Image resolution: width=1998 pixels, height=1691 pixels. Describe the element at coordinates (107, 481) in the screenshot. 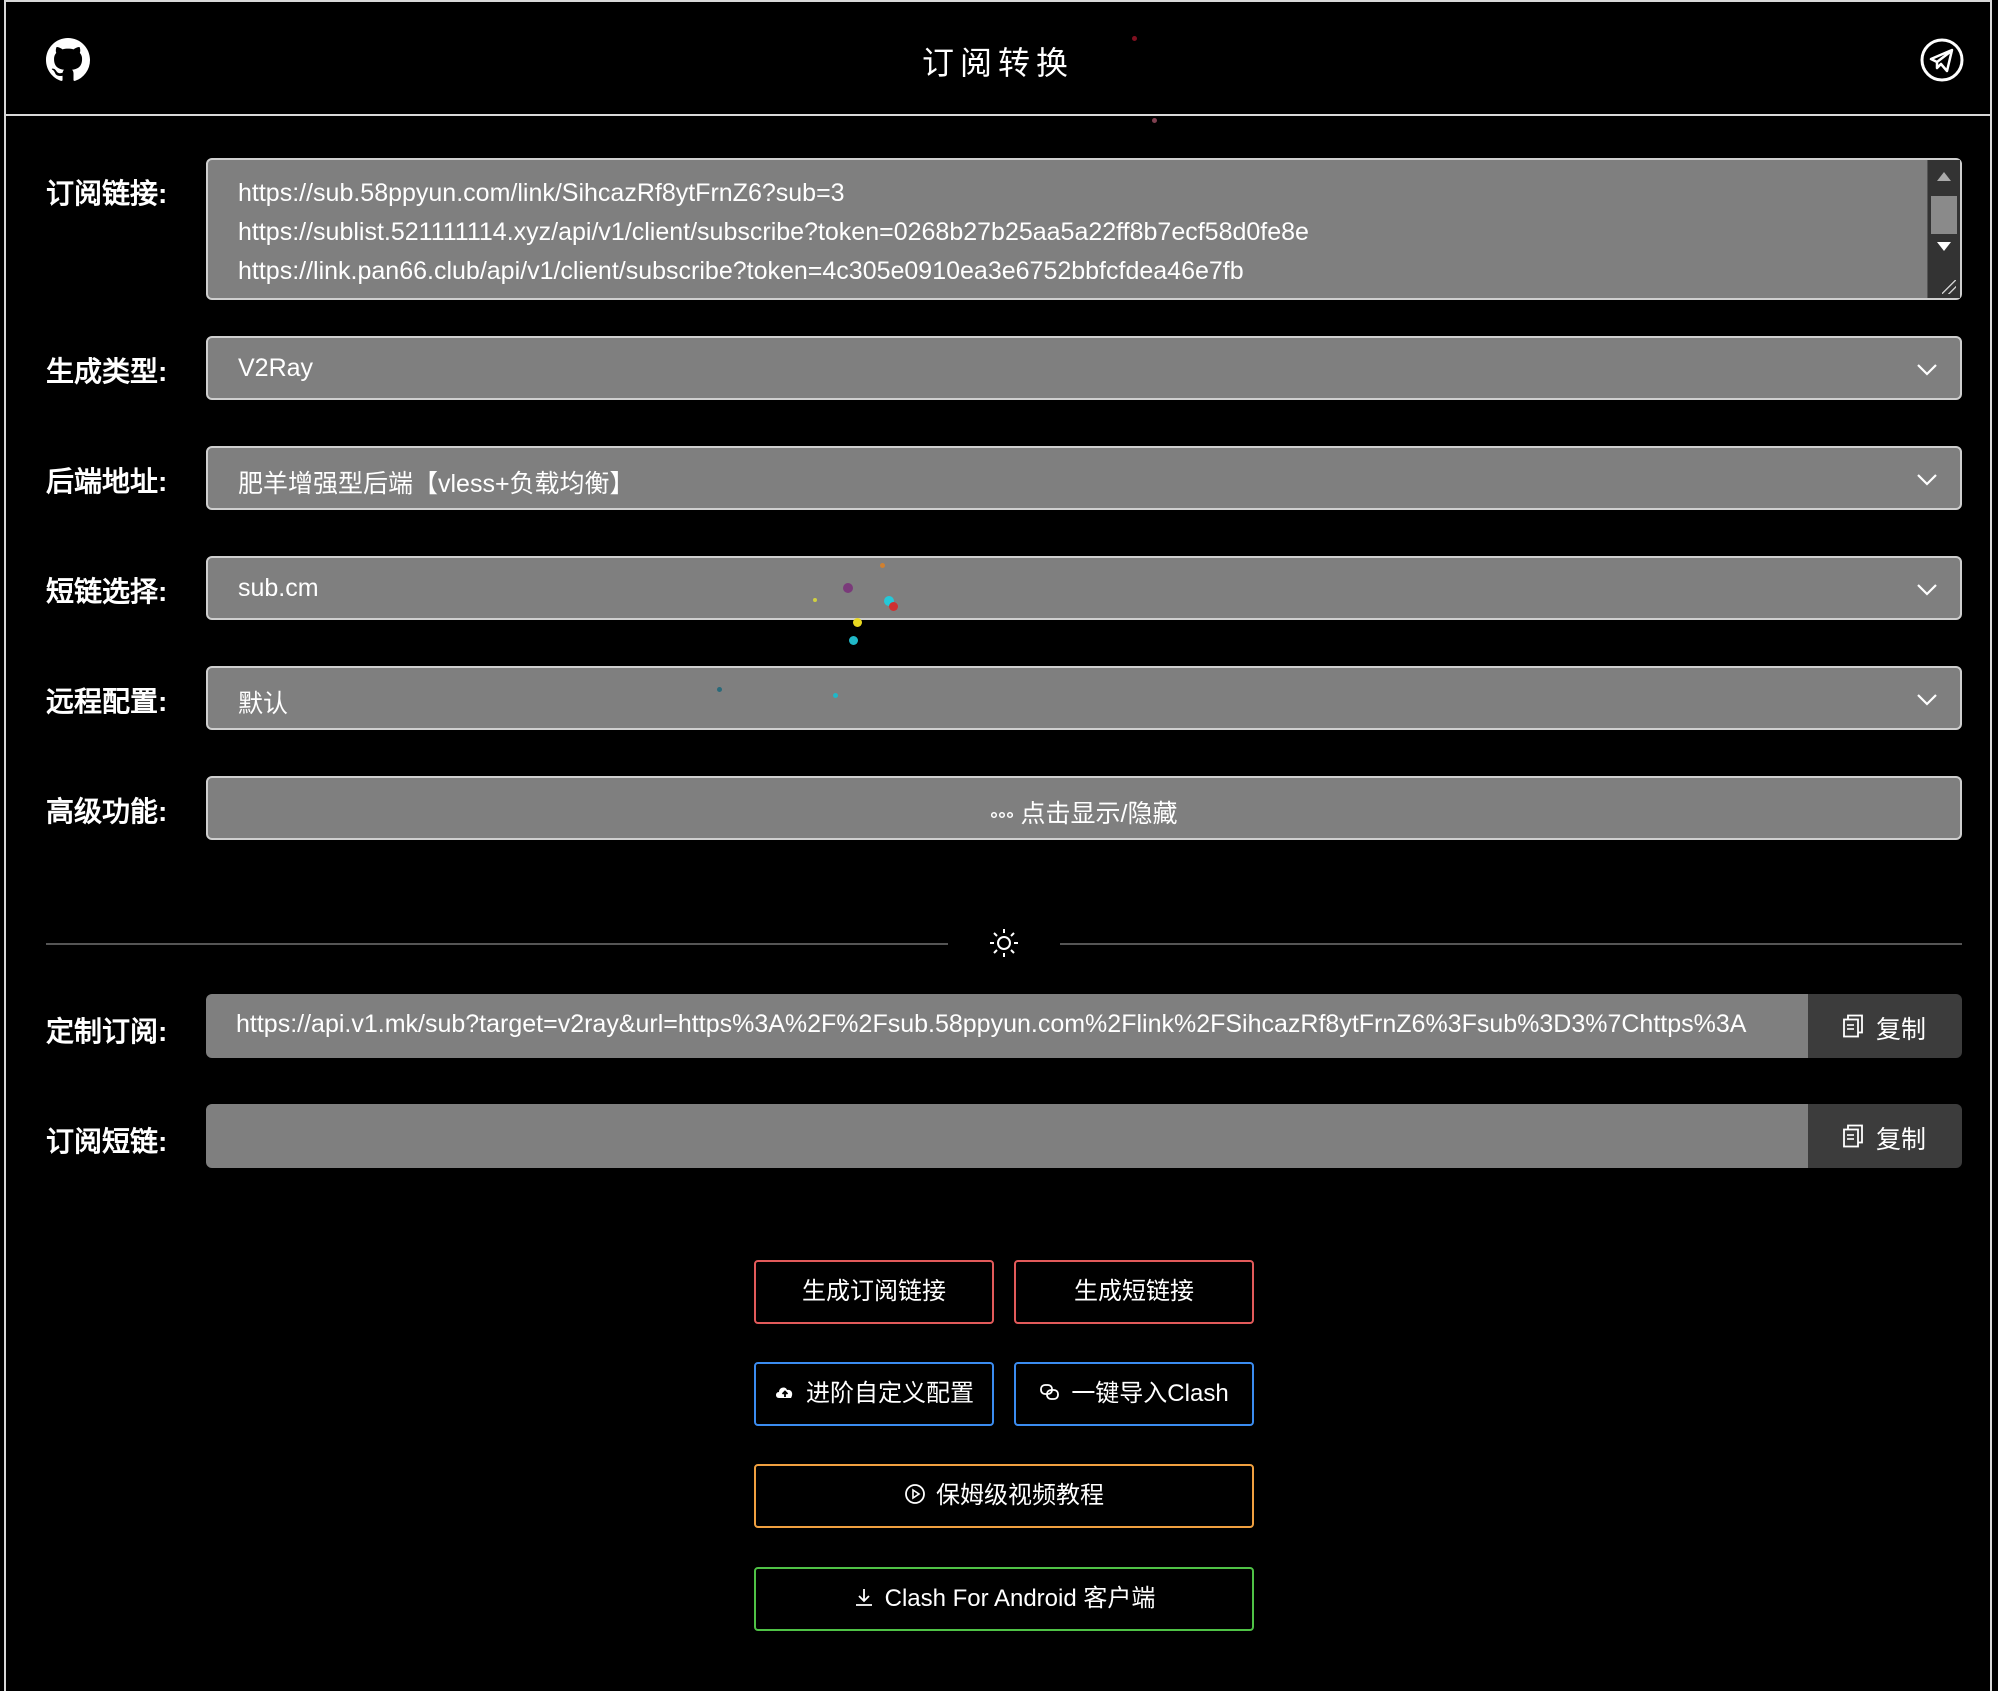

I see `backend-label: 后端地址:` at that location.